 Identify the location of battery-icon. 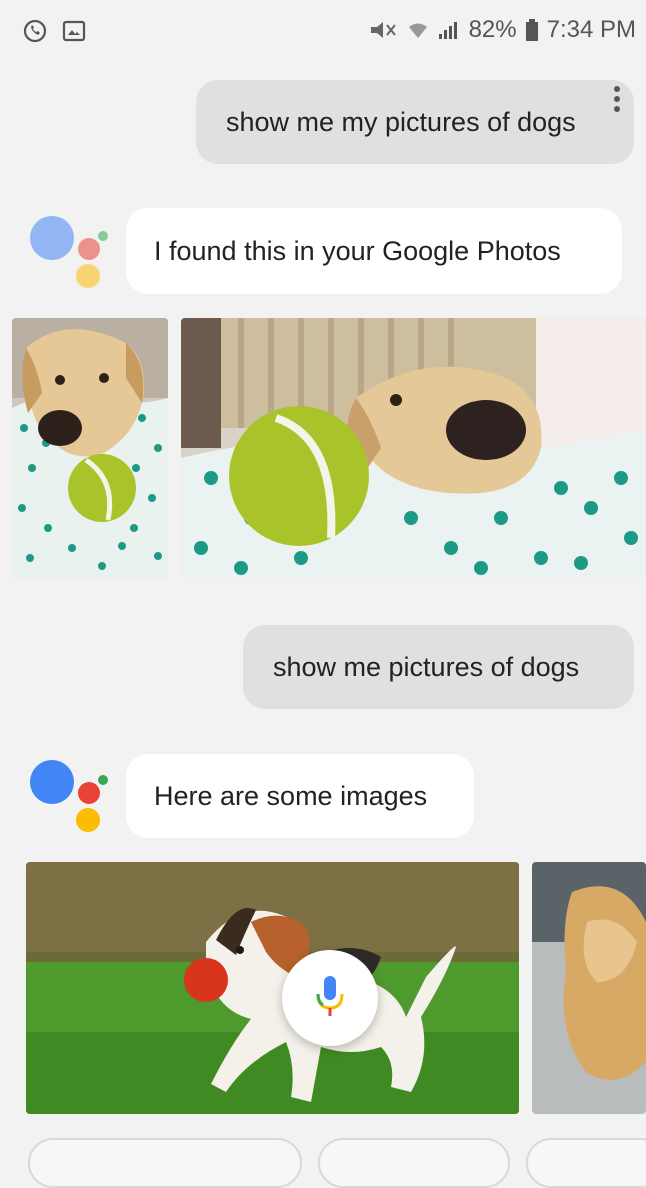
(532, 30).